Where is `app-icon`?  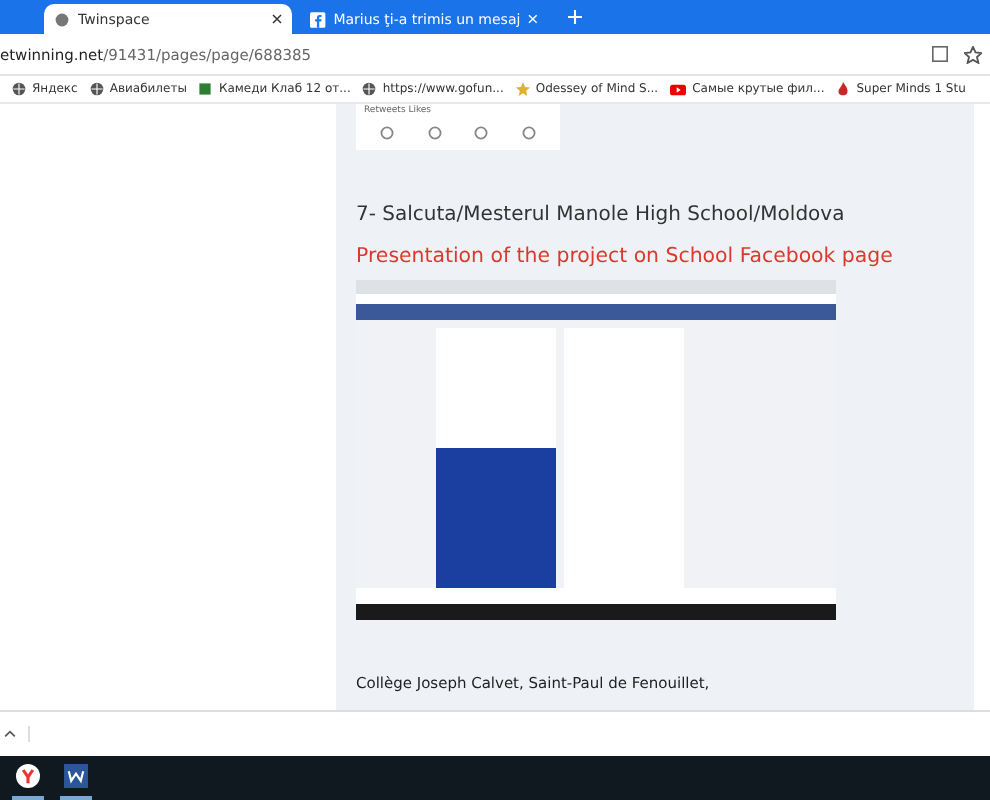
app-icon is located at coordinates (205, 89).